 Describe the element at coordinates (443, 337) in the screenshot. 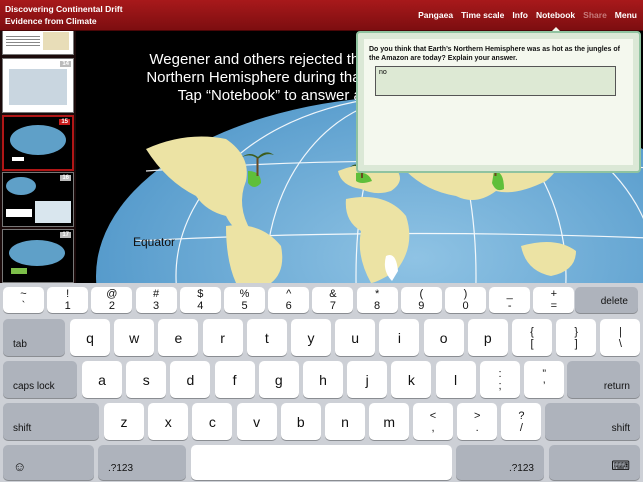

I see `key: o` at that location.